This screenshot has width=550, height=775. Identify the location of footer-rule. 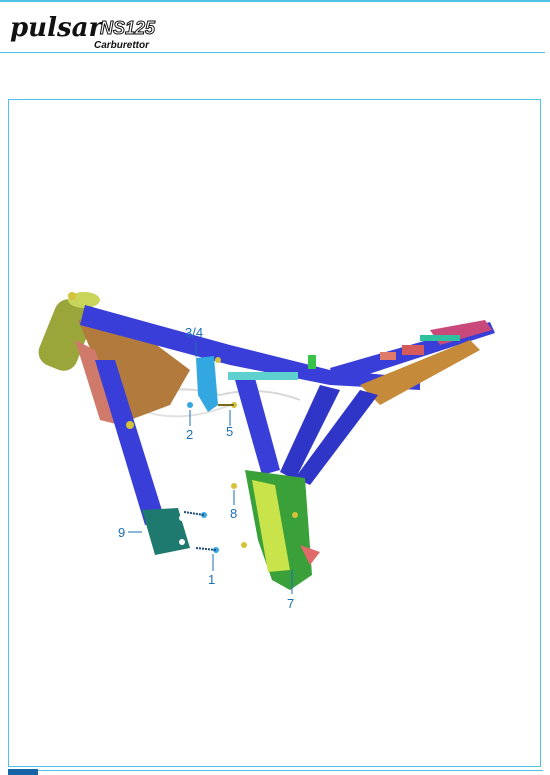
(290, 770).